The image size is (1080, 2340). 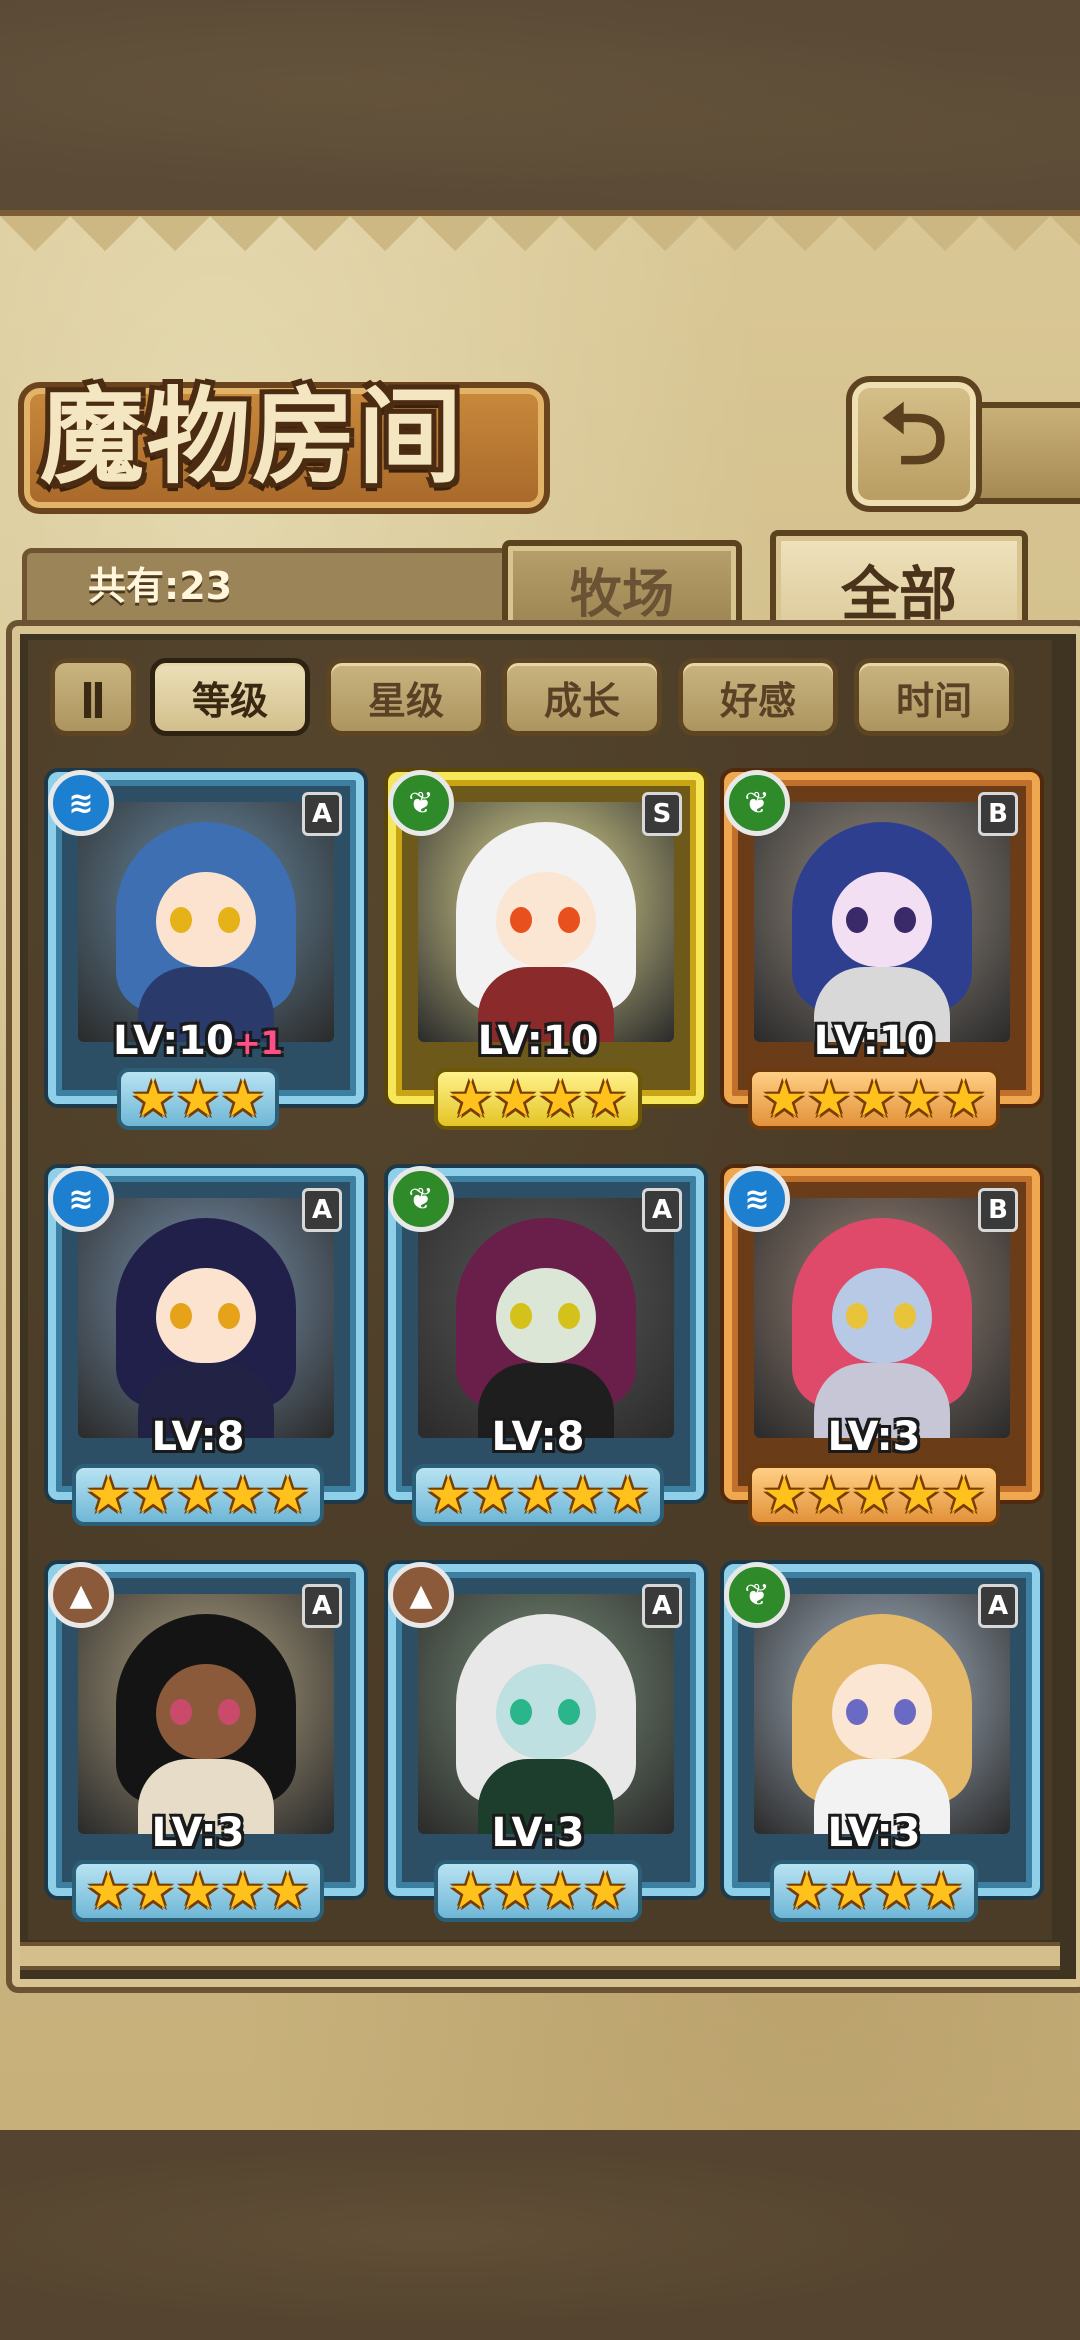 I want to click on sort-star-button: 星级, so click(x=406, y=697).